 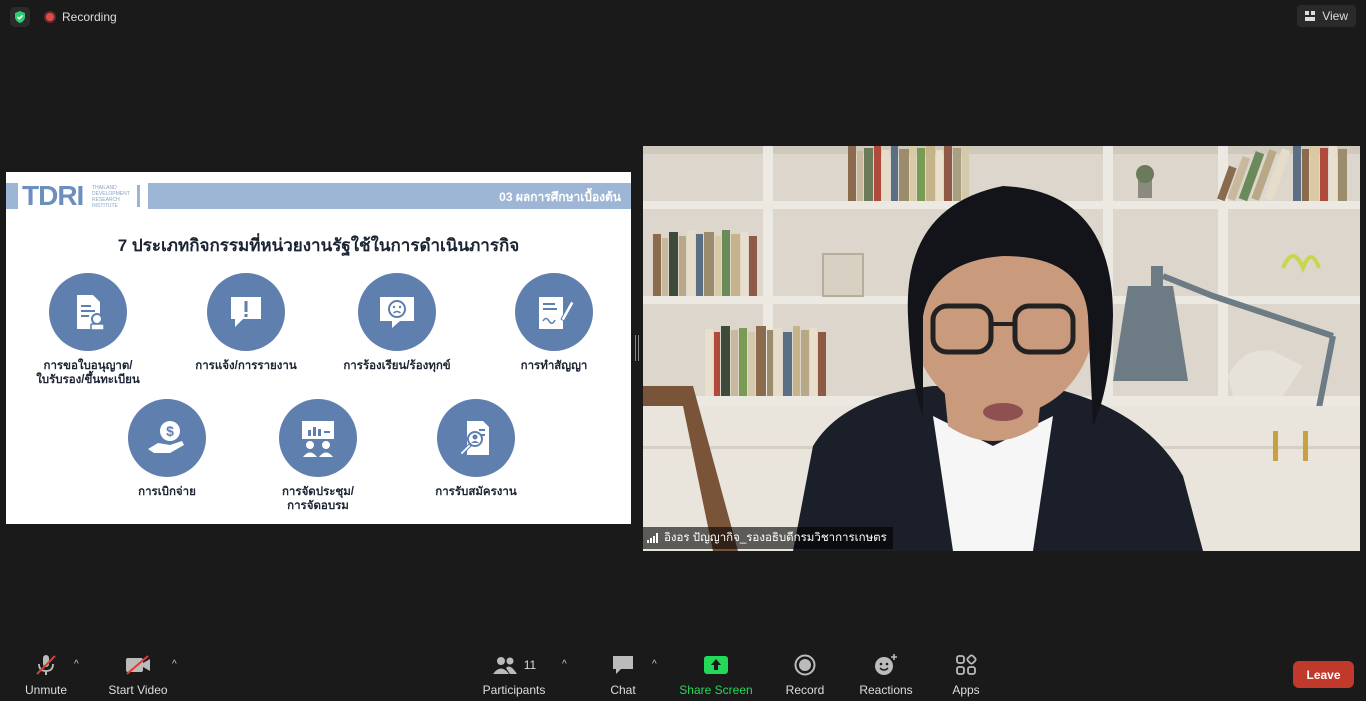 What do you see at coordinates (623, 665) in the screenshot?
I see `chat-icon` at bounding box center [623, 665].